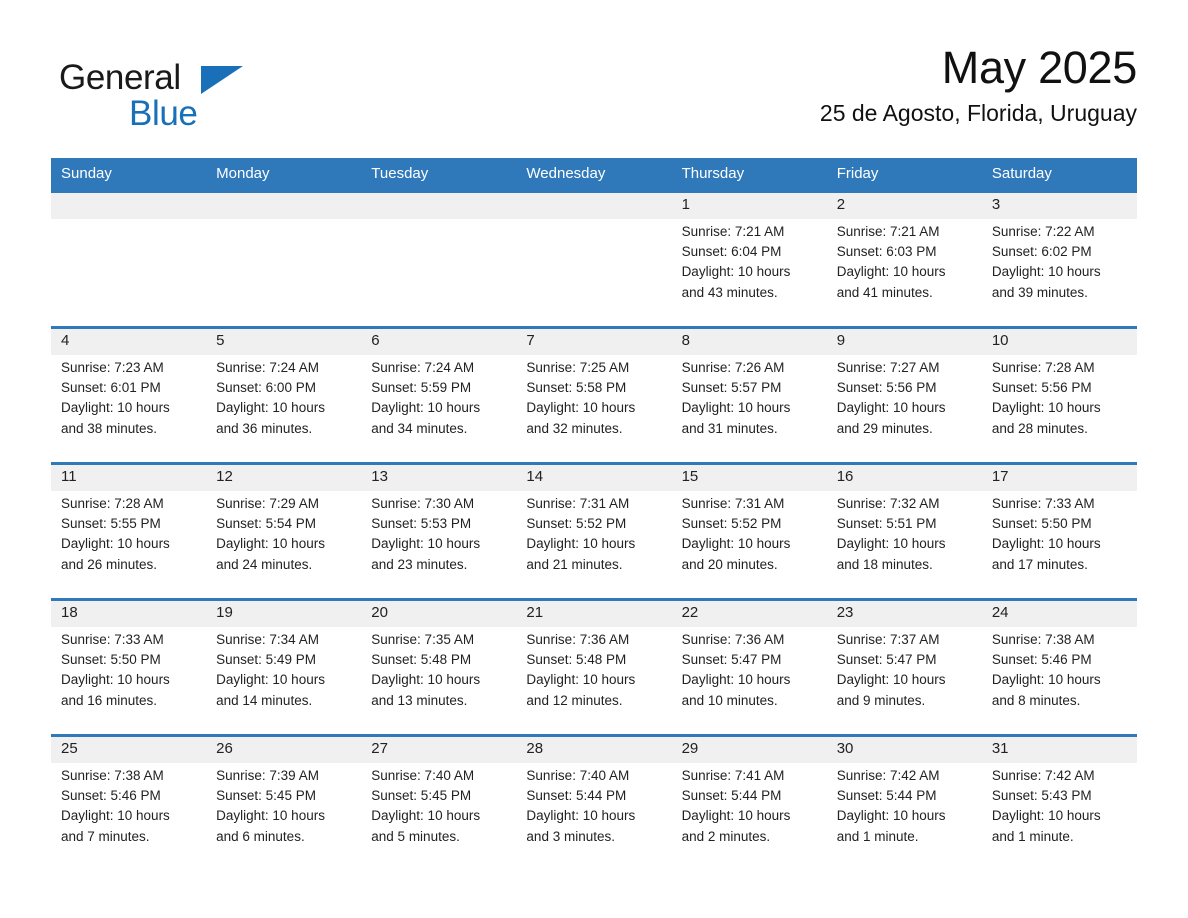 The width and height of the screenshot is (1188, 918). Describe the element at coordinates (904, 204) in the screenshot. I see `day-number: 2` at that location.